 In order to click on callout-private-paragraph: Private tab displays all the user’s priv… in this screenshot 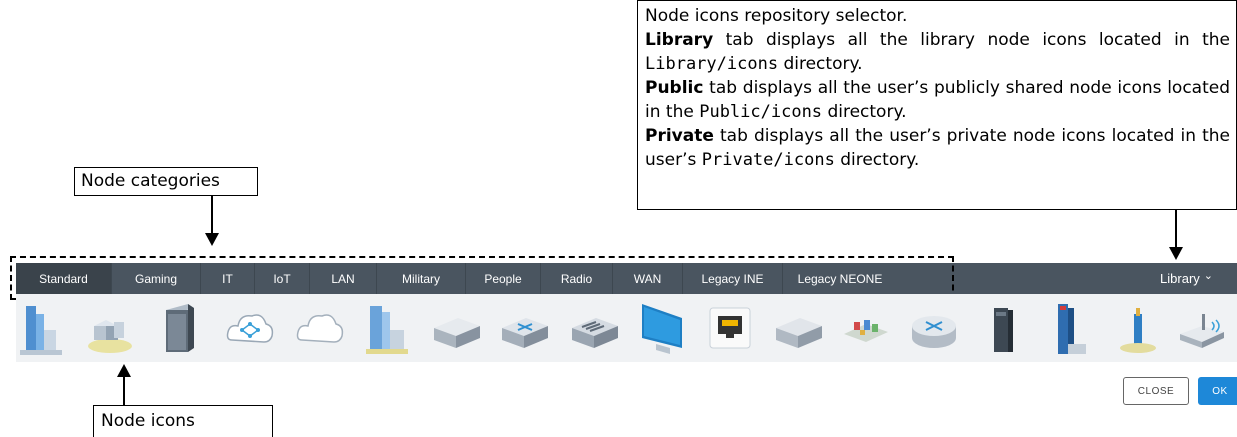, I will do `click(937, 148)`.